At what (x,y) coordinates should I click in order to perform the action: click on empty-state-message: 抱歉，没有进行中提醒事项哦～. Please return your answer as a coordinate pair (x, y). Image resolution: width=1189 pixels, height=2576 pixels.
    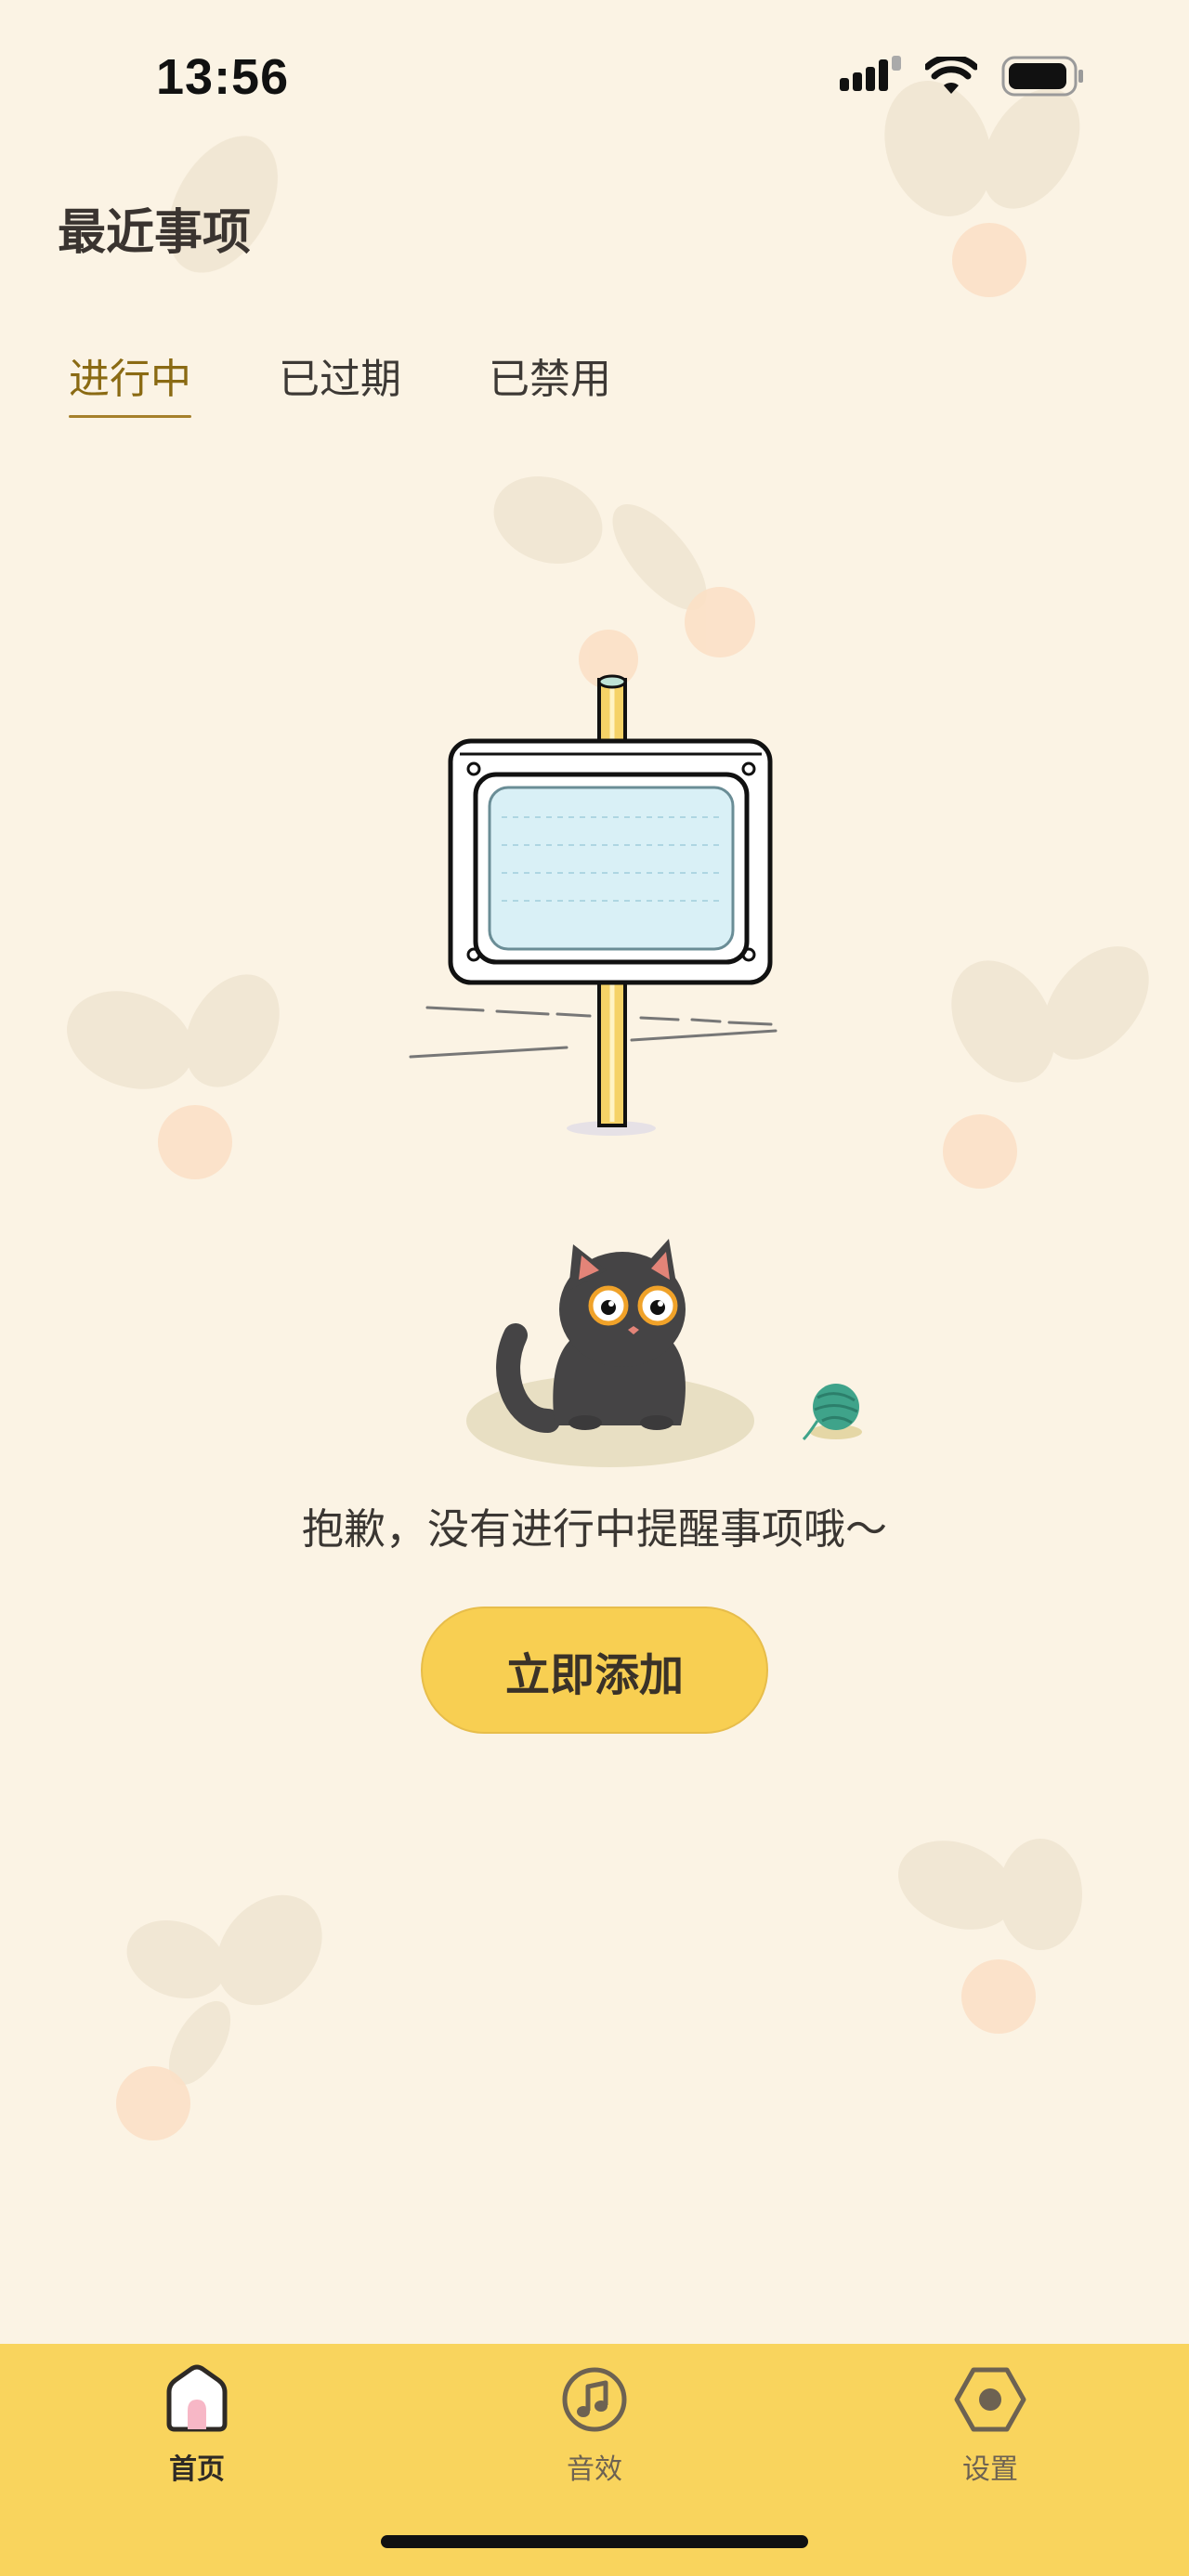
    Looking at the image, I should click on (594, 1529).